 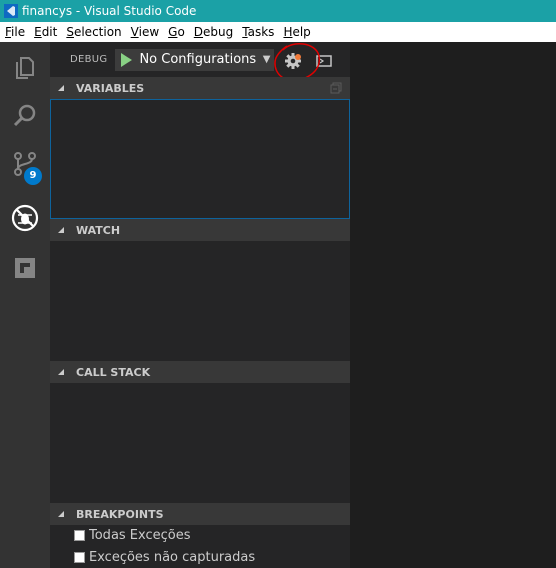 What do you see at coordinates (200, 546) in the screenshot?
I see `breakpoints-panel: Todas Exceções Exceções não capturadas` at bounding box center [200, 546].